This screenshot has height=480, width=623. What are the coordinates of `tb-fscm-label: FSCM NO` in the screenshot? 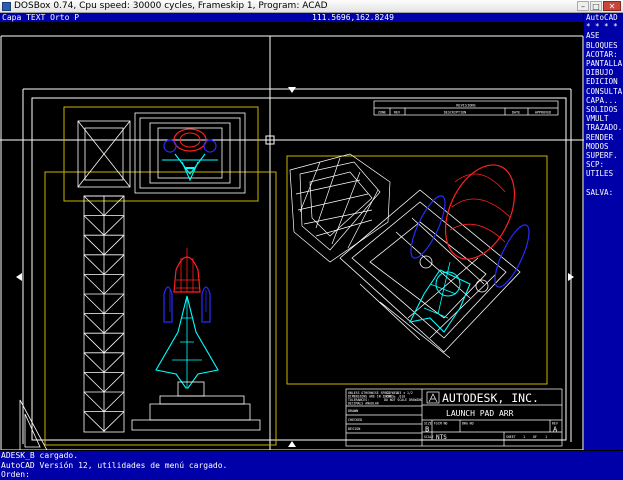 It's located at (441, 424).